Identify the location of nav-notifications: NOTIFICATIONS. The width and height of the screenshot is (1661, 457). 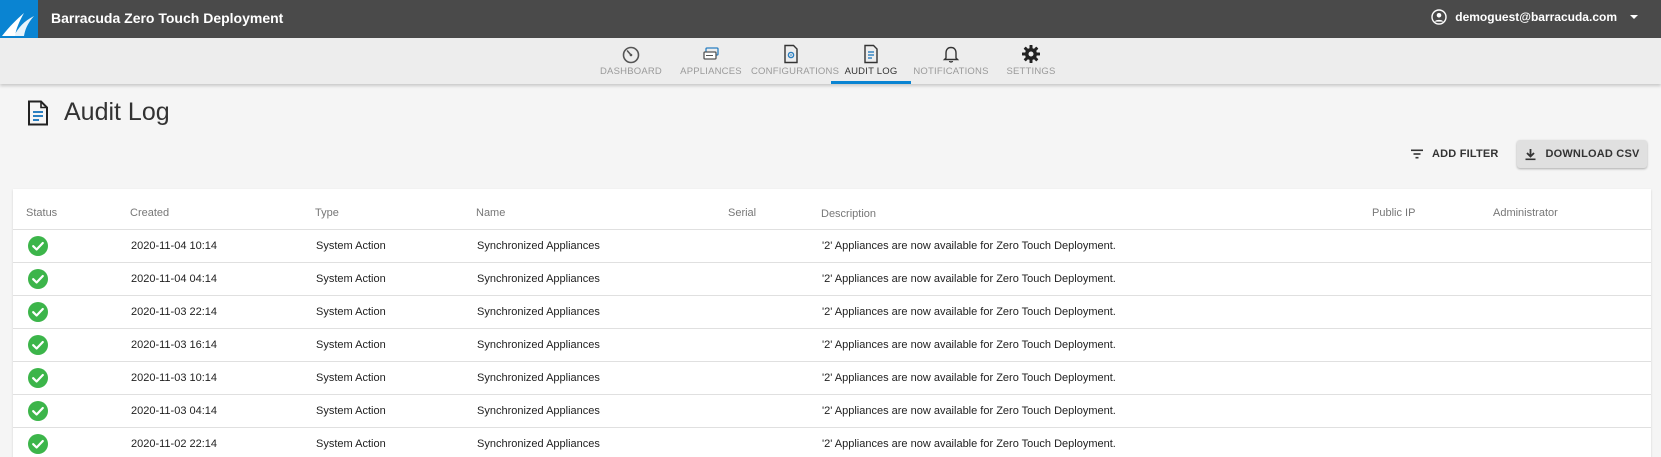
(951, 61).